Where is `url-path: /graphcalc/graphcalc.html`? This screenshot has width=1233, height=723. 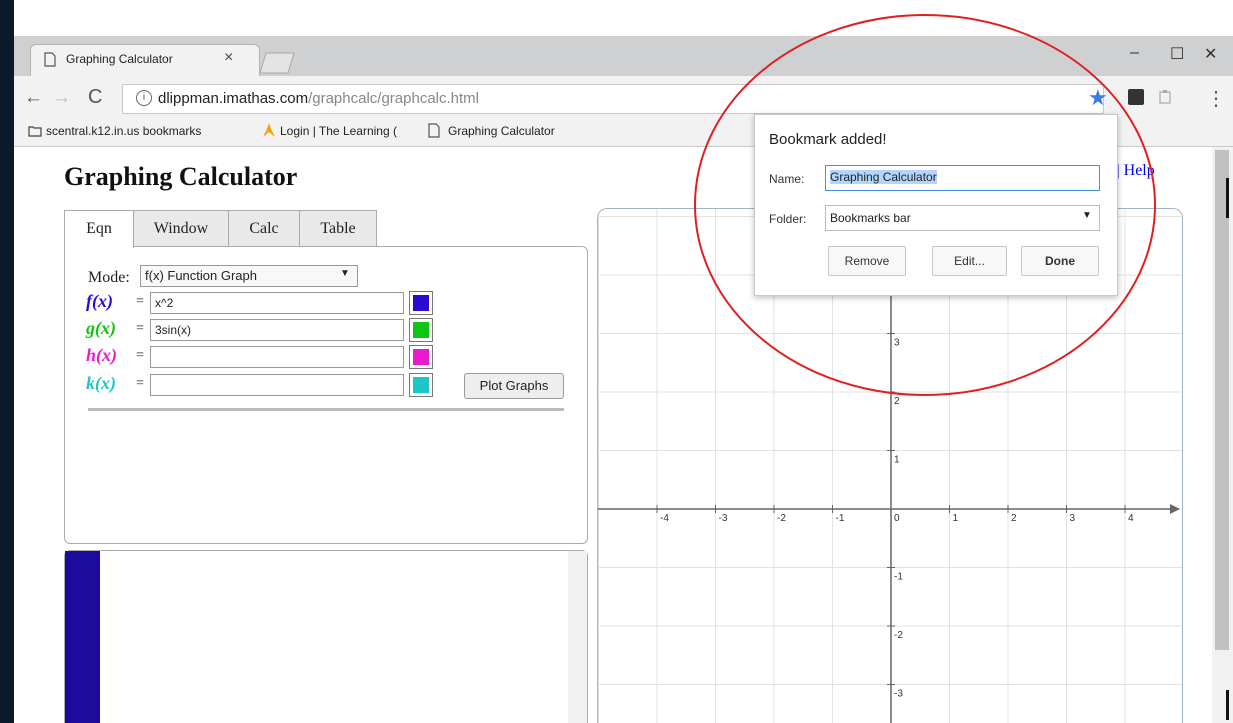
url-path: /graphcalc/graphcalc.html is located at coordinates (393, 98).